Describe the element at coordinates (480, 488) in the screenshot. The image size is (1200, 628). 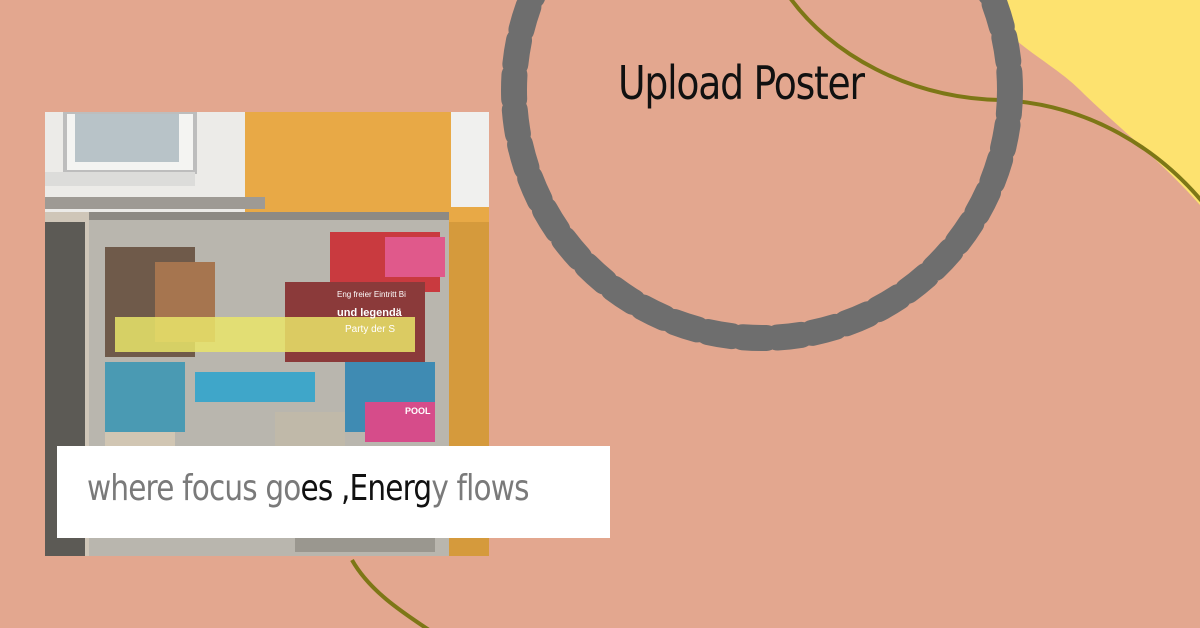
I see `caption-part-3: y flows` at that location.